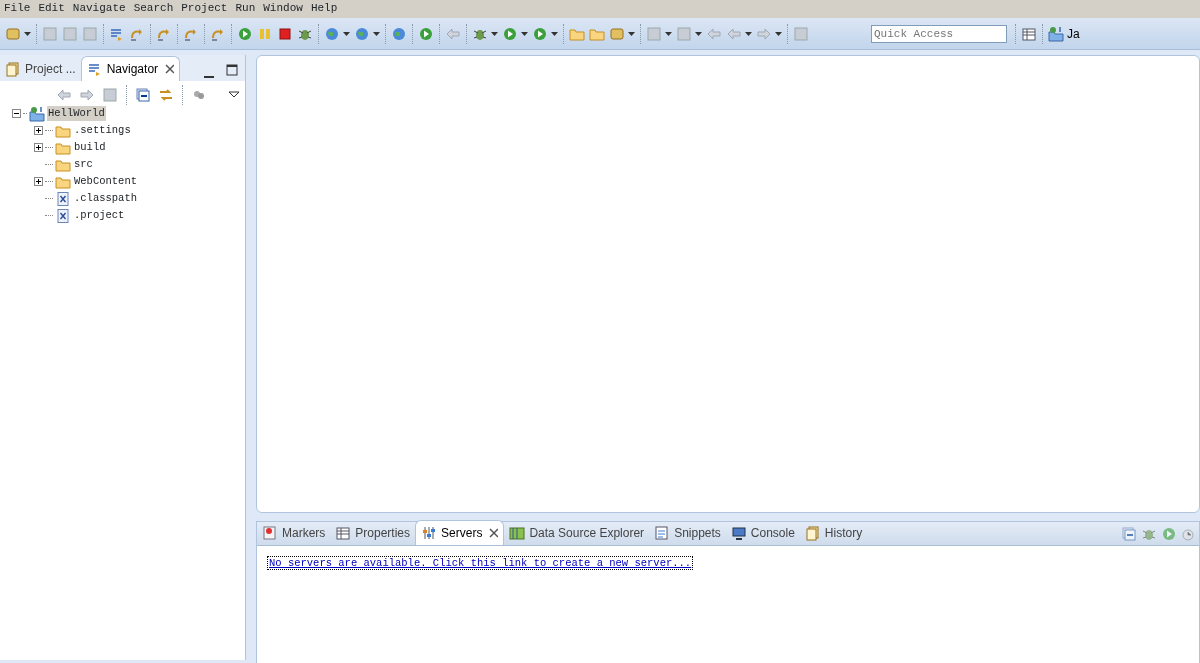 This screenshot has width=1200, height=663. I want to click on open-perspective-icon, so click(1029, 33).